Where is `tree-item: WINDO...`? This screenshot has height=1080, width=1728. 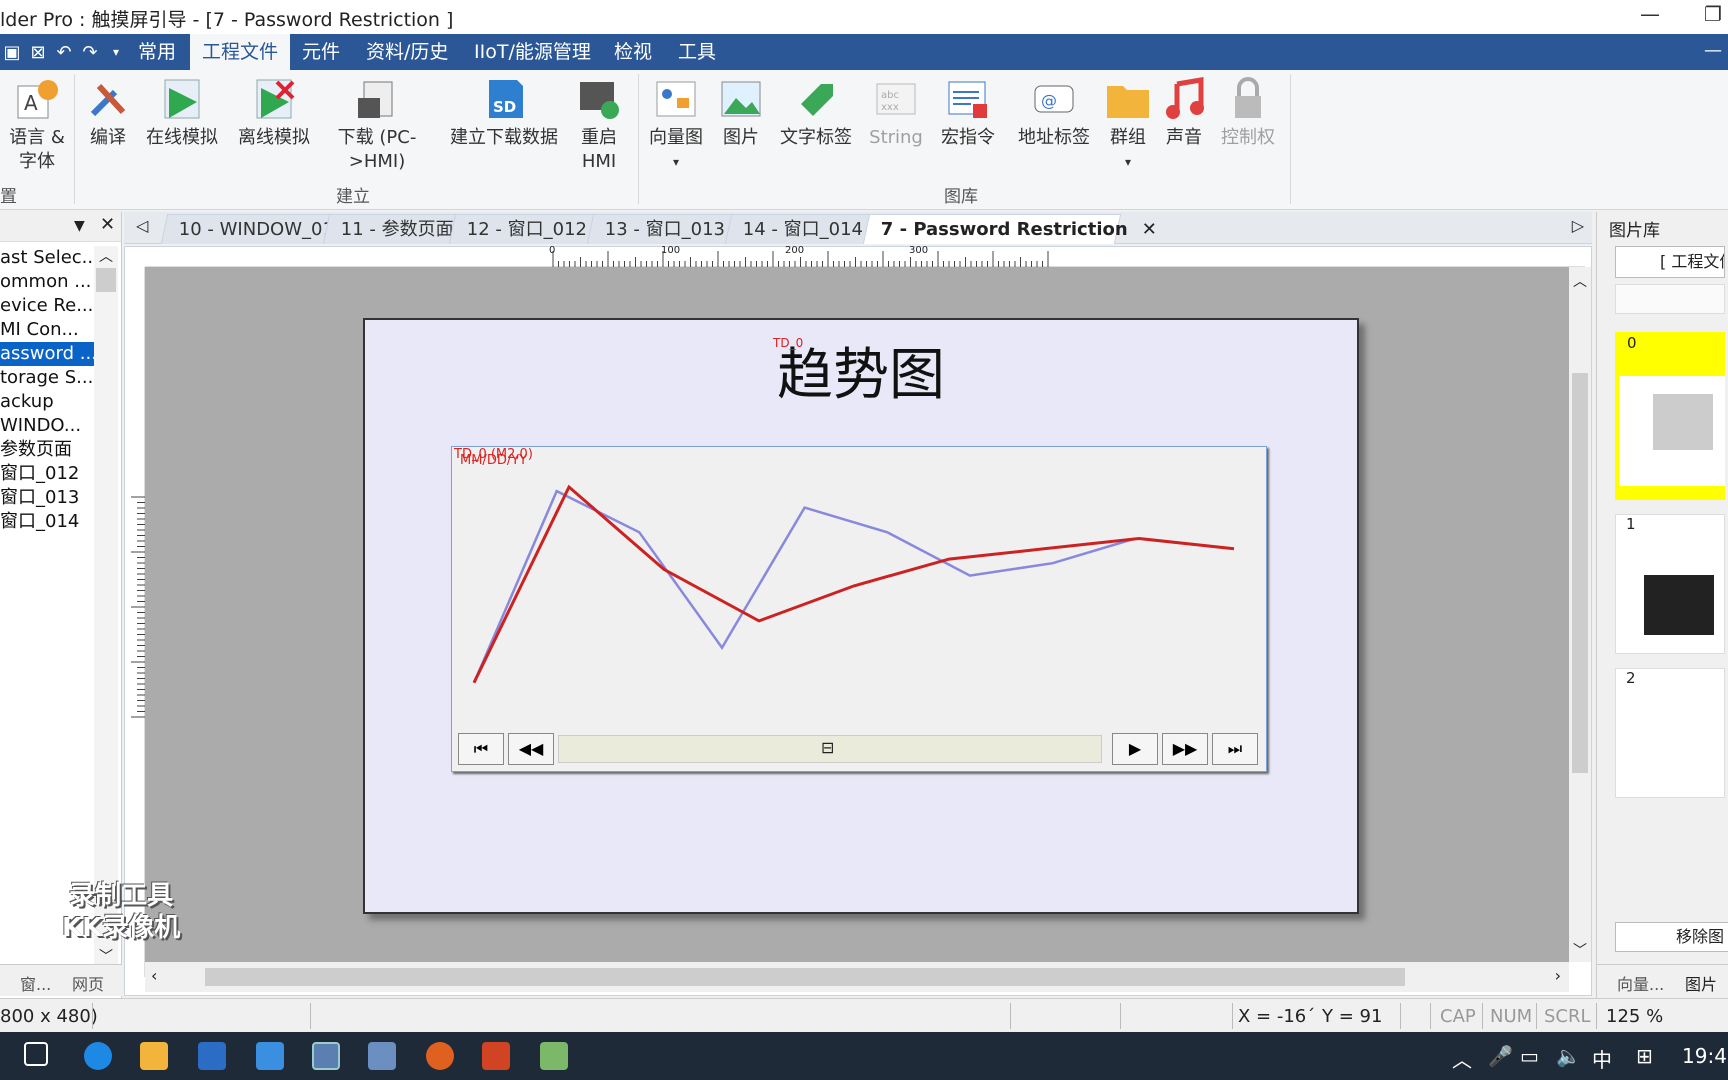 tree-item: WINDO... is located at coordinates (47, 426).